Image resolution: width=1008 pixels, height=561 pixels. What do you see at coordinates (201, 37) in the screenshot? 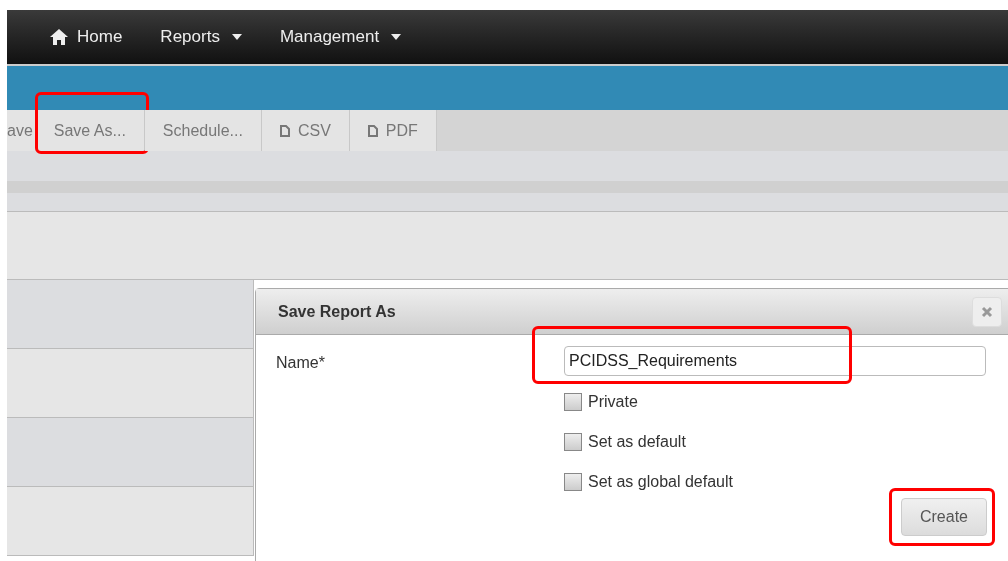
I see `nav-link: Reports` at bounding box center [201, 37].